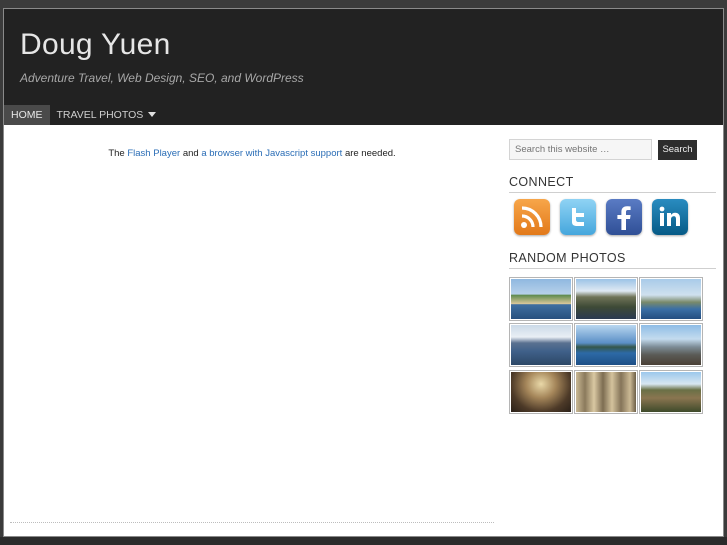 The width and height of the screenshot is (727, 545). I want to click on rss-icon, so click(532, 217).